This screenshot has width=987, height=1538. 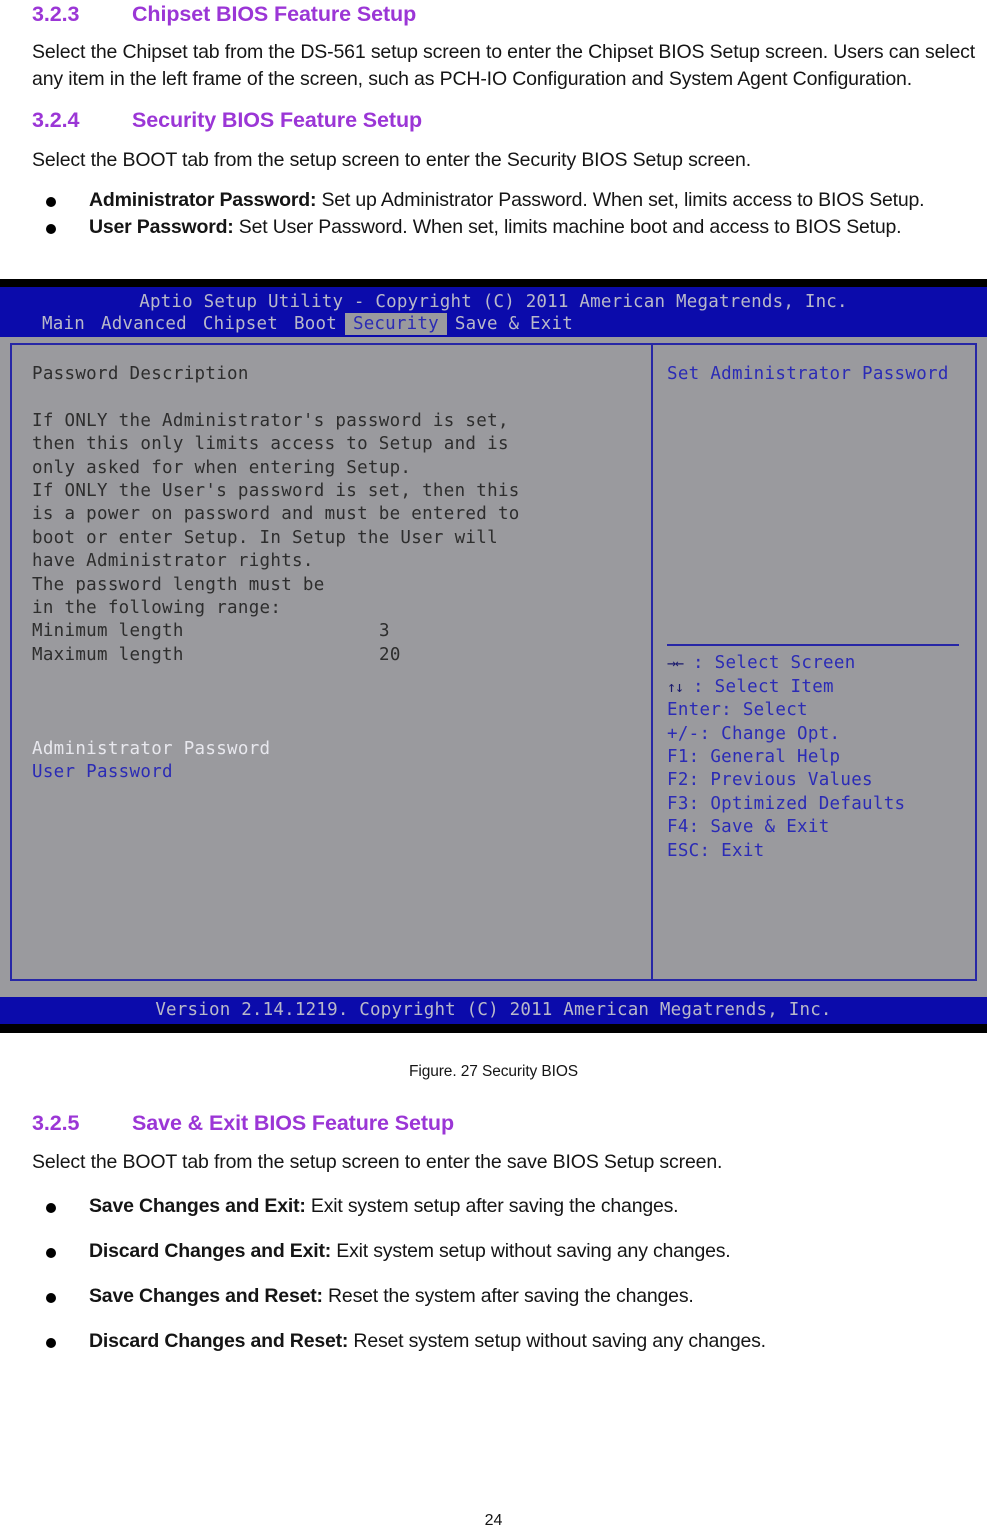 What do you see at coordinates (293, 1123) in the screenshot?
I see `heading-title: Save & Exit BIOS Feature Setup` at bounding box center [293, 1123].